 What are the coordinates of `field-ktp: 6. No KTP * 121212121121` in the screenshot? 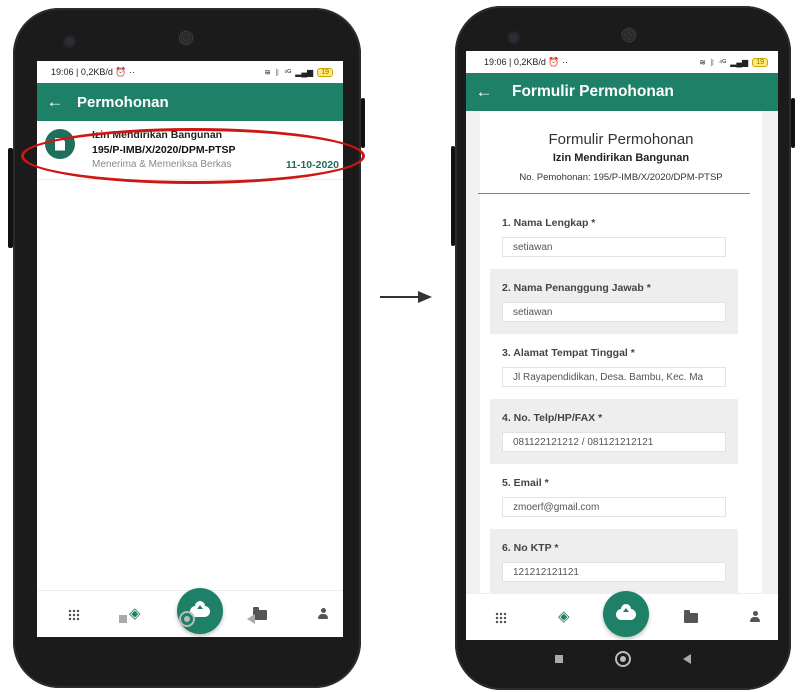 It's located at (614, 561).